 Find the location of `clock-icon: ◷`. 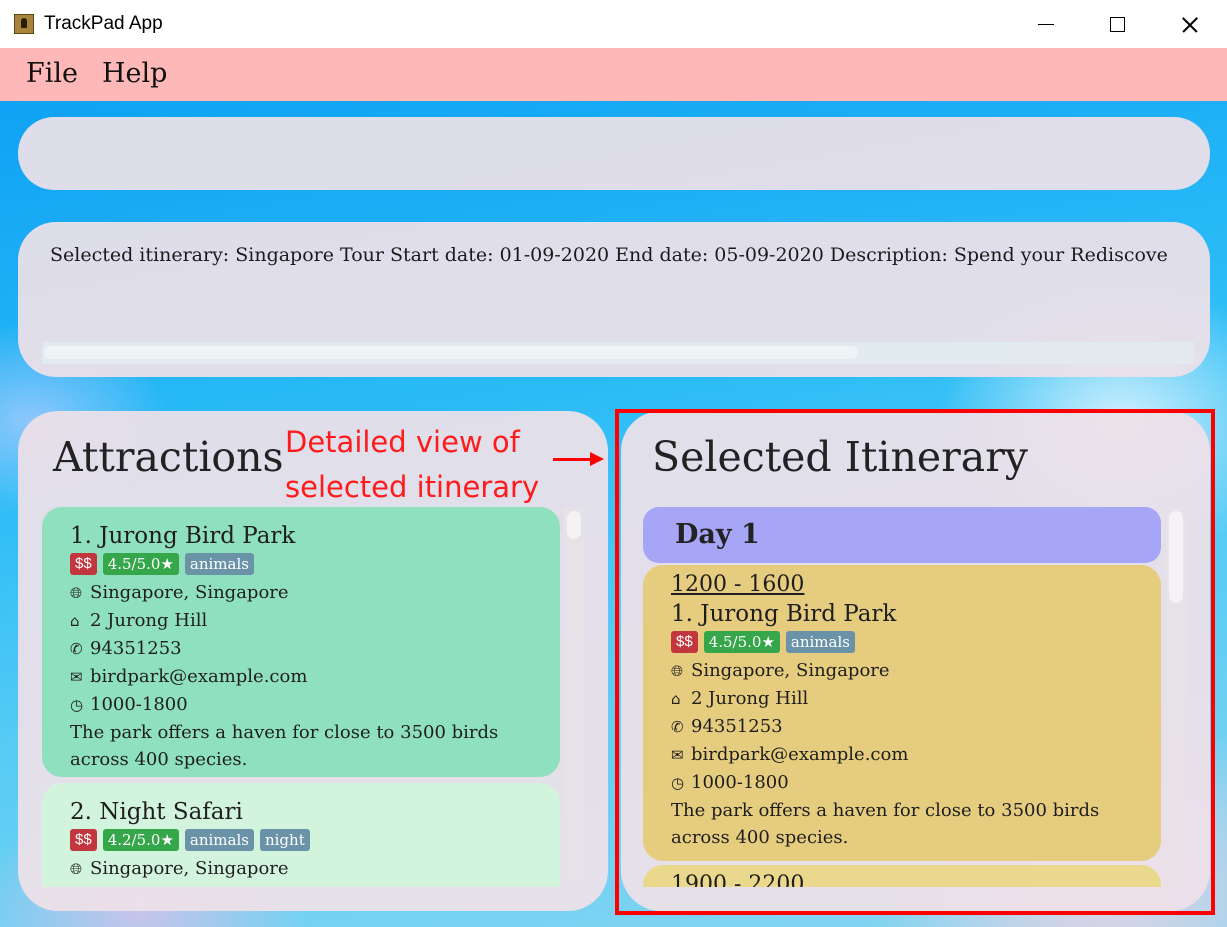

clock-icon: ◷ is located at coordinates (77, 705).